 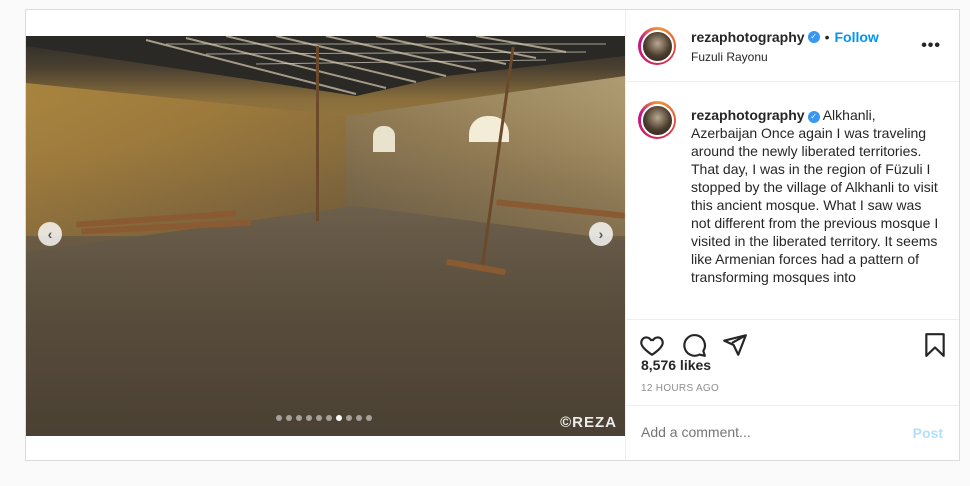 What do you see at coordinates (748, 115) in the screenshot?
I see `caption-username: rezaphotography` at bounding box center [748, 115].